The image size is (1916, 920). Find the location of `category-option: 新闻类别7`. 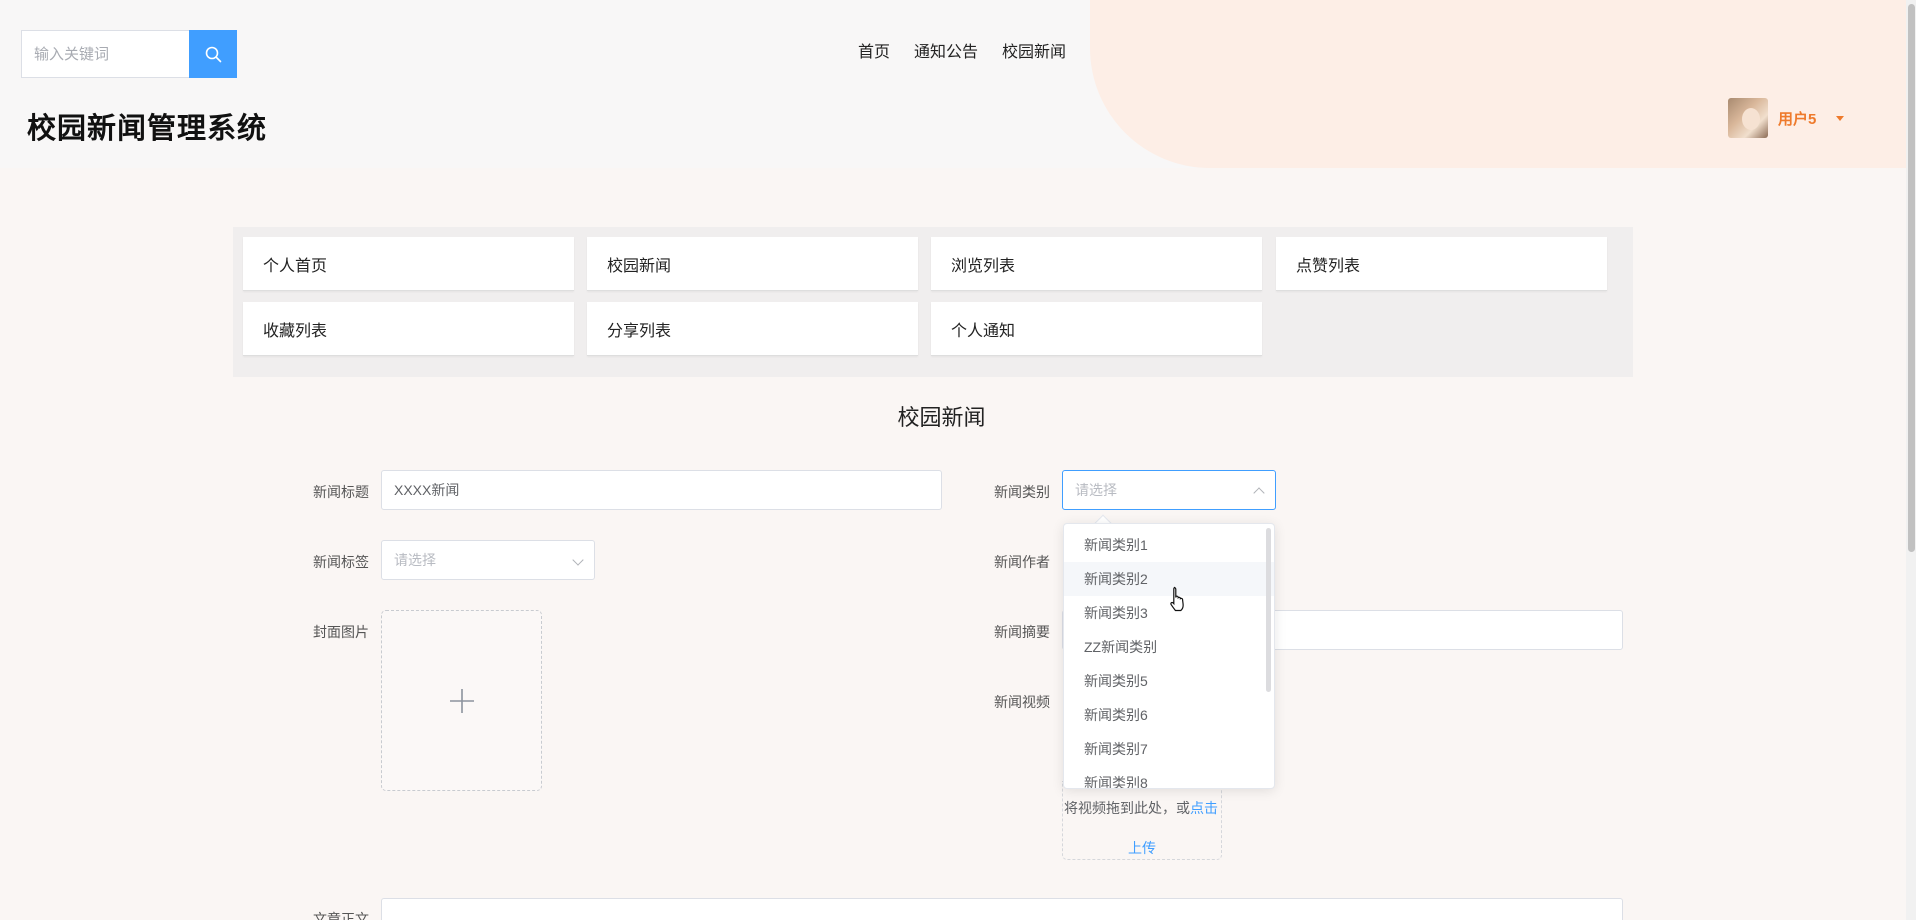

category-option: 新闻类别7 is located at coordinates (1169, 749).